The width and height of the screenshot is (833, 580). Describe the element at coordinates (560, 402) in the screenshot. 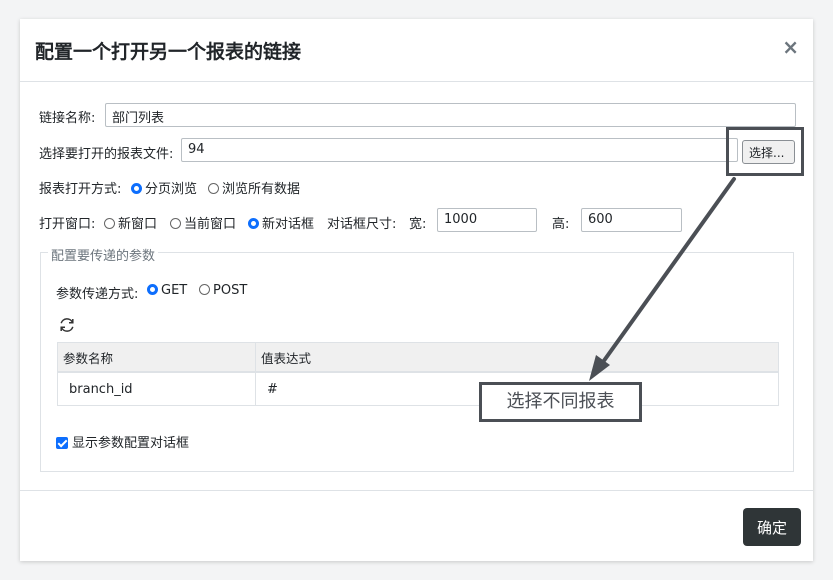

I see `annotation-callout: 选择不同报表` at that location.